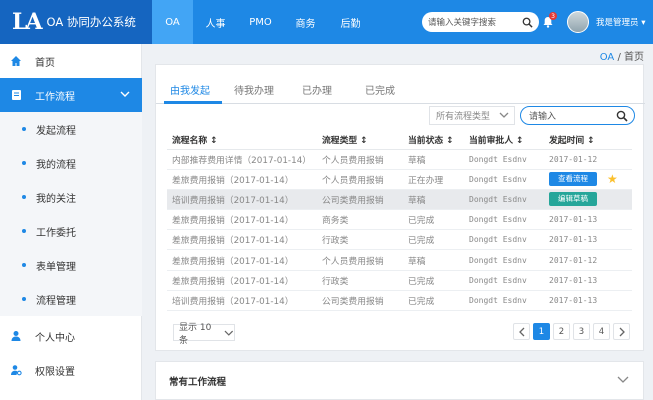 Image resolution: width=653 pixels, height=400 pixels. Describe the element at coordinates (573, 179) in the screenshot. I see `view-workflow-button: 查看流程` at that location.